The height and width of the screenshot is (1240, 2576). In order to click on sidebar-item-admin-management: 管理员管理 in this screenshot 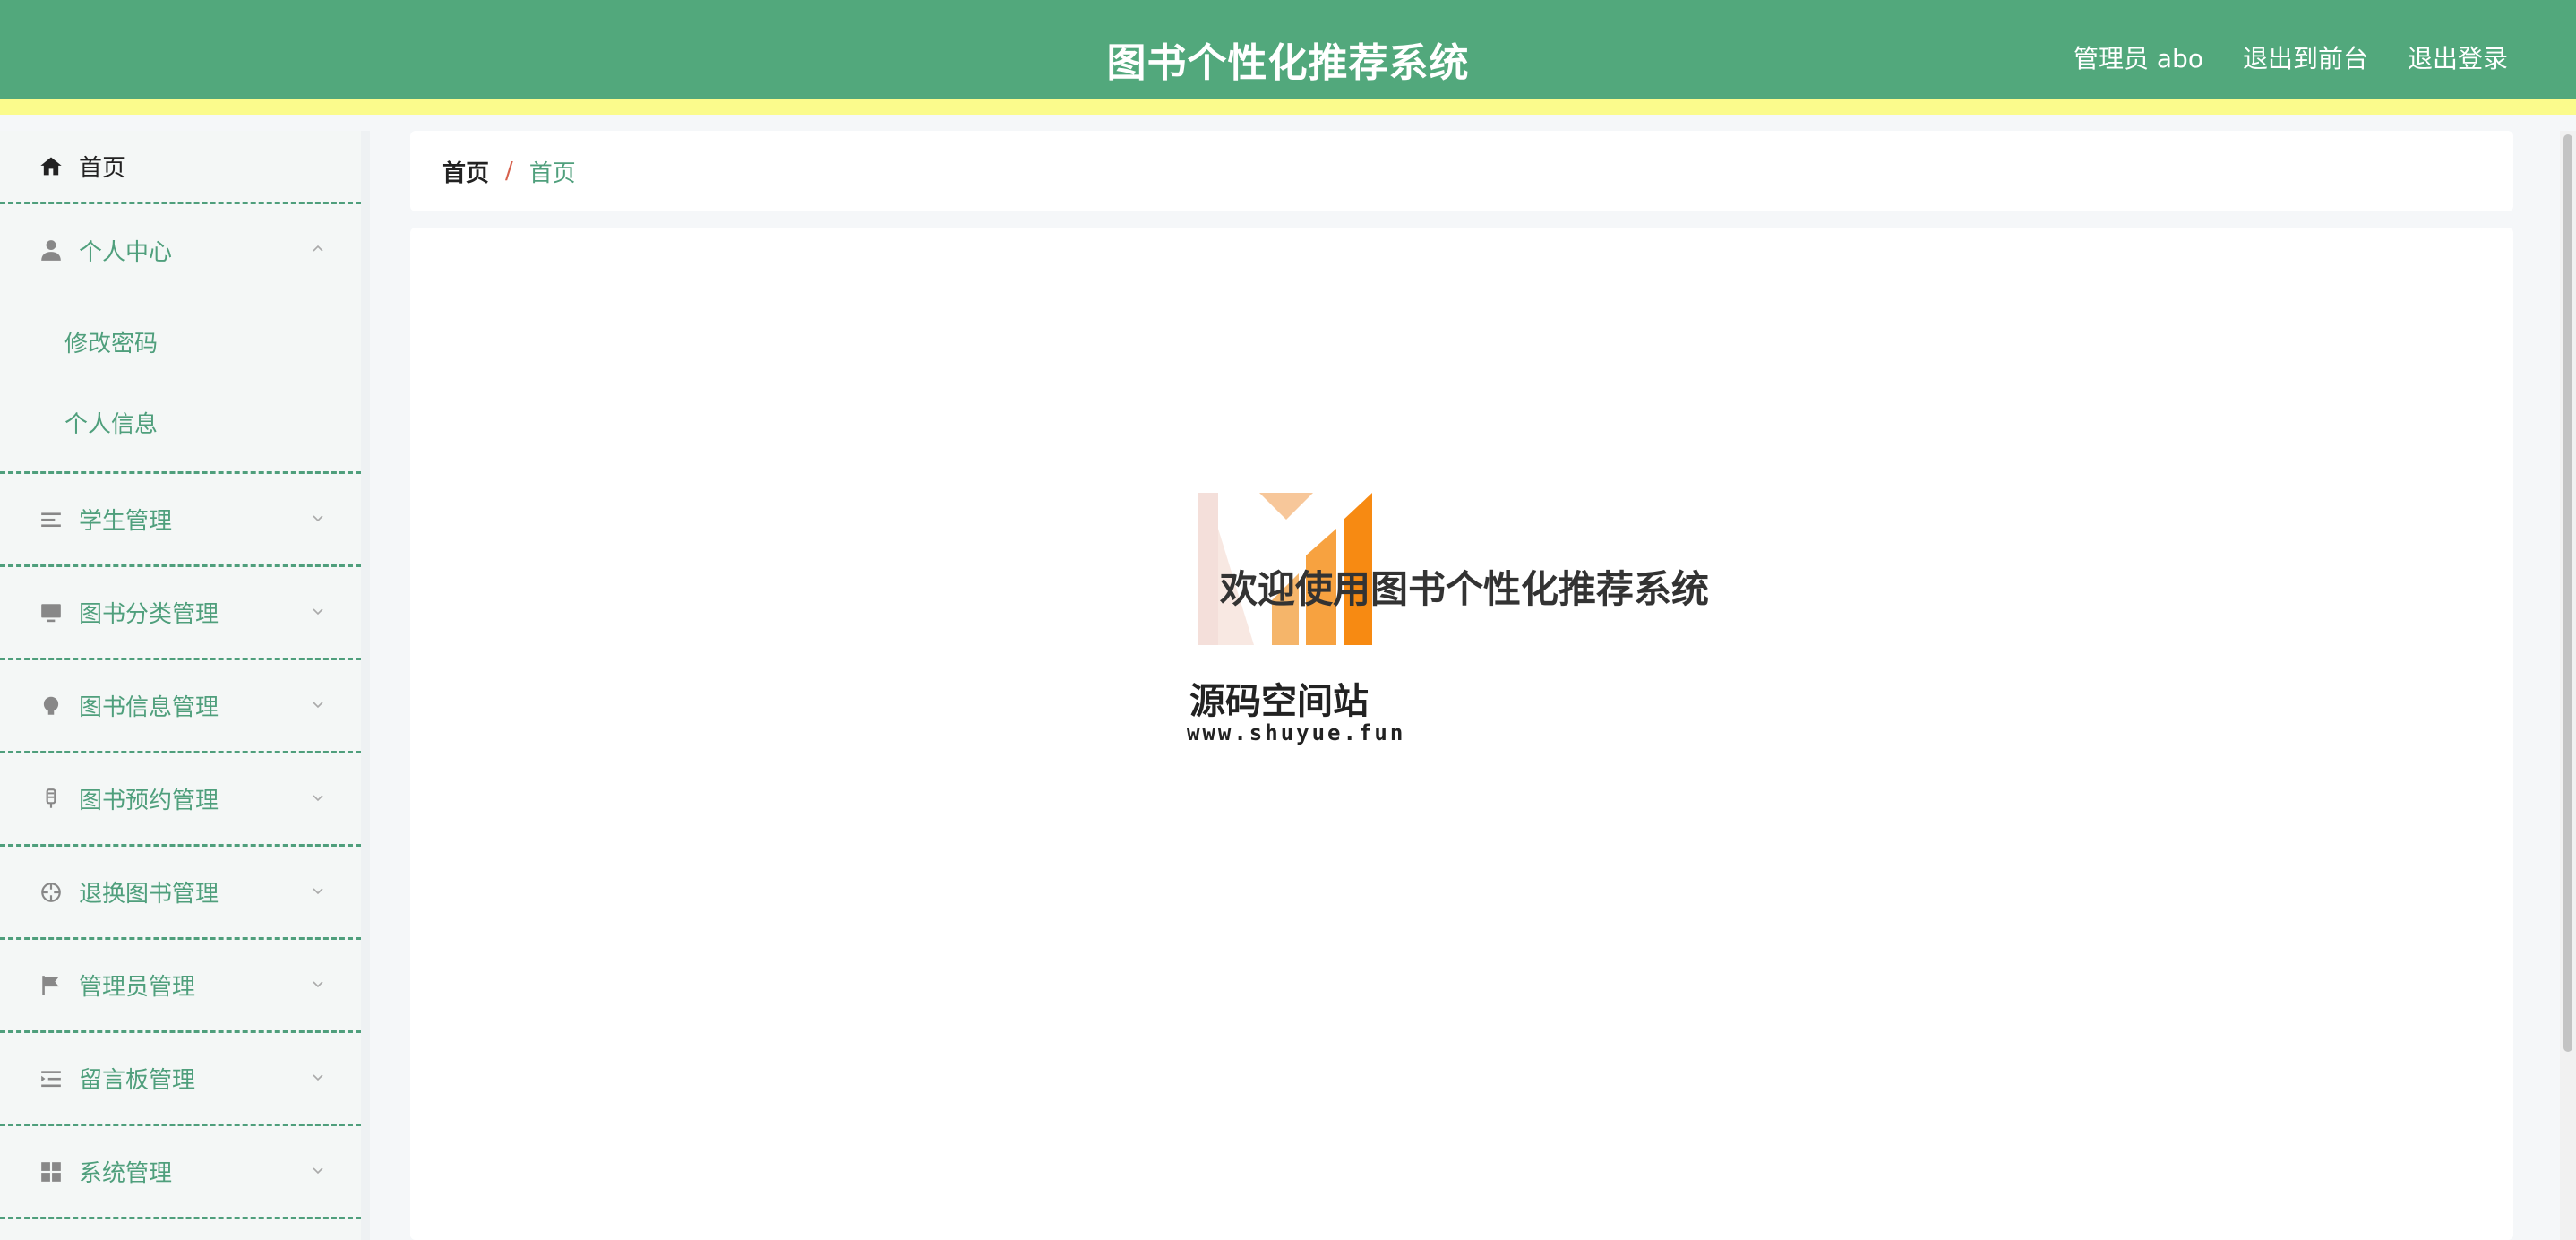, I will do `click(180, 987)`.